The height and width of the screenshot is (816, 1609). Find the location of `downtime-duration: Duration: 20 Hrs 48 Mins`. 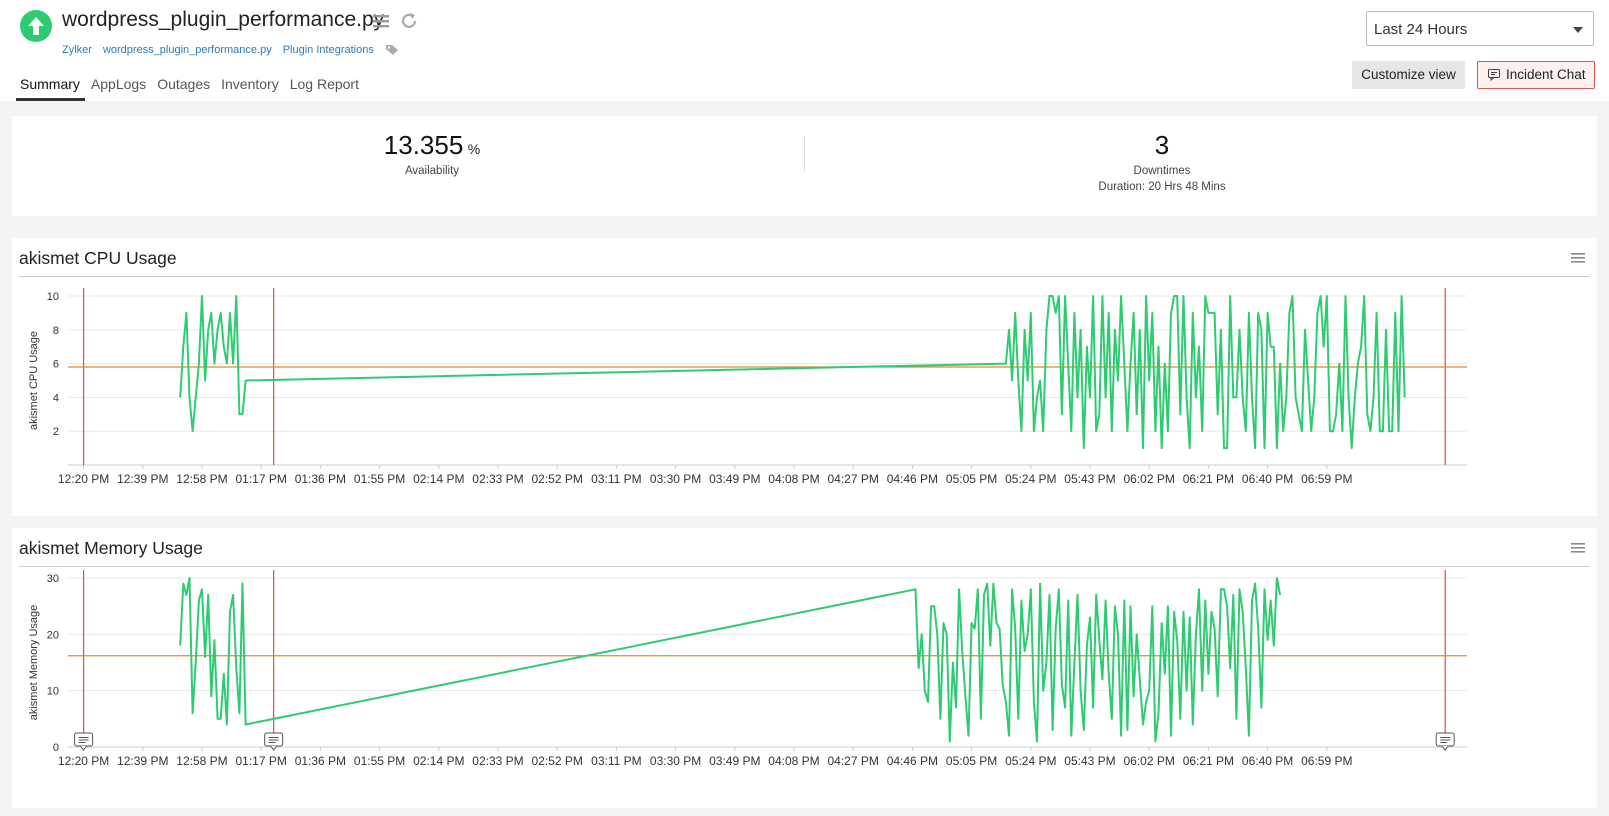

downtime-duration: Duration: 20 Hrs 48 Mins is located at coordinates (1162, 187).